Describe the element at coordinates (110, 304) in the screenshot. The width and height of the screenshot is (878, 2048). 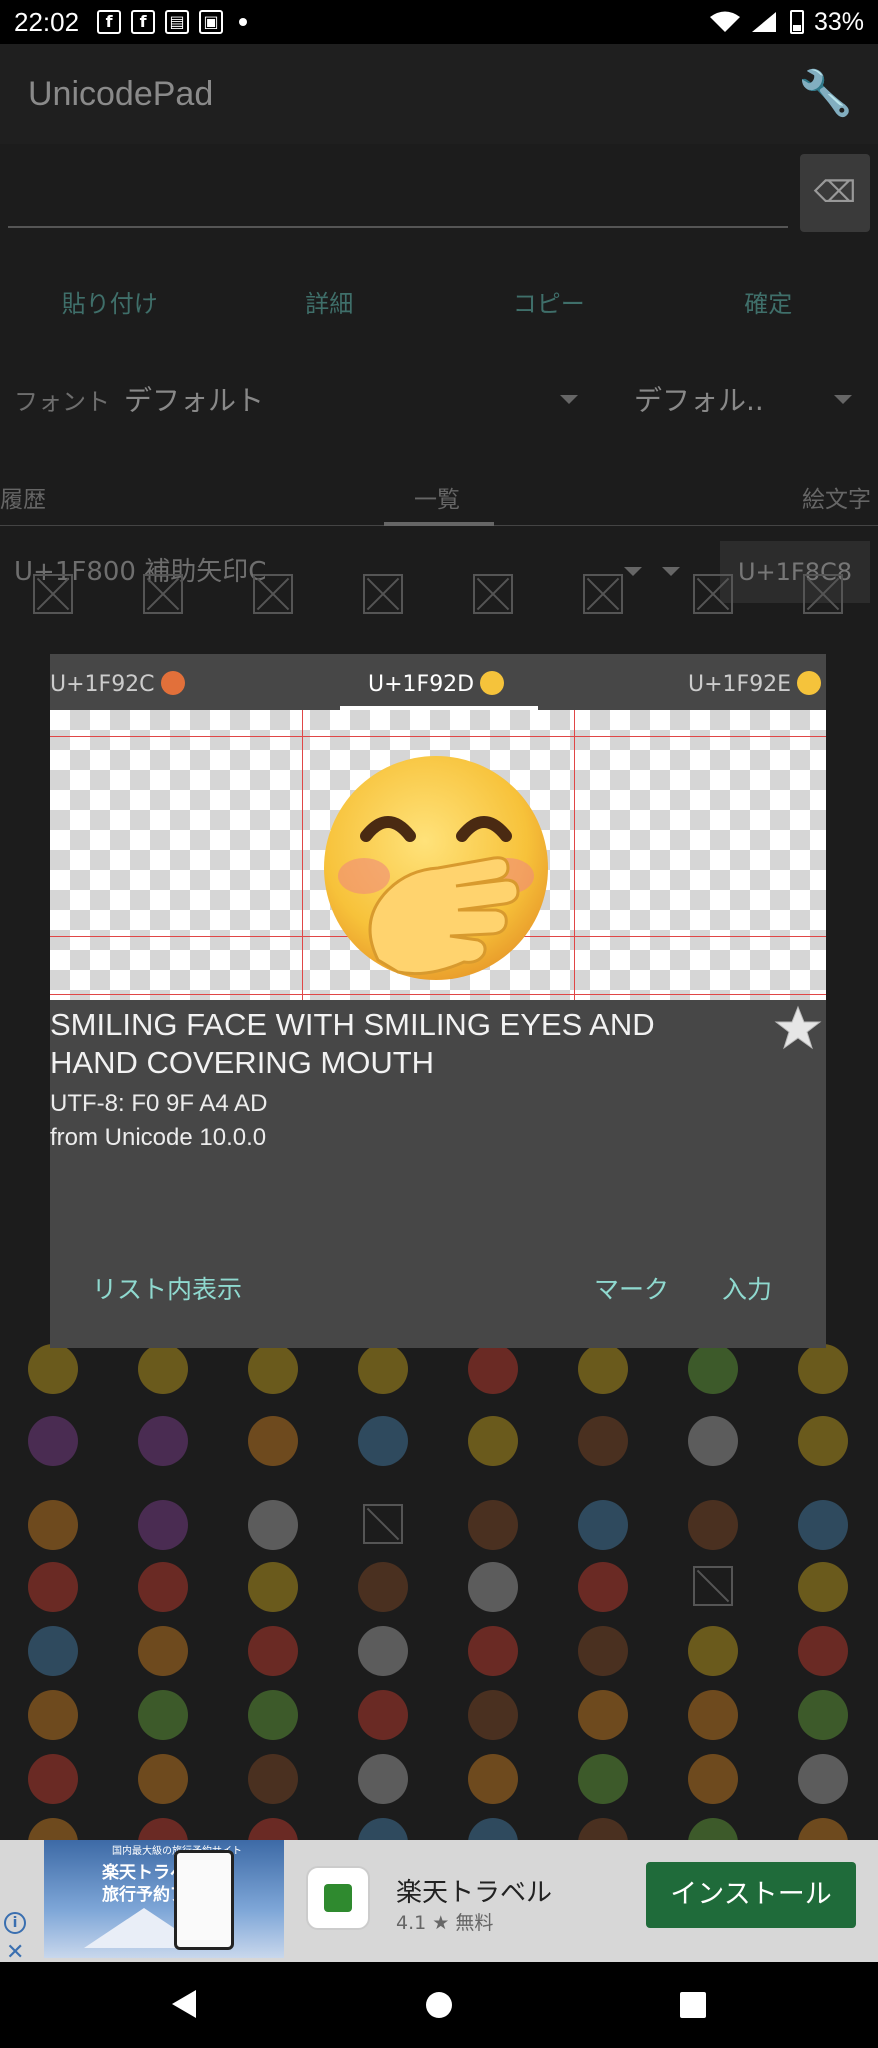
I see `paste-button: 貼り付け` at that location.